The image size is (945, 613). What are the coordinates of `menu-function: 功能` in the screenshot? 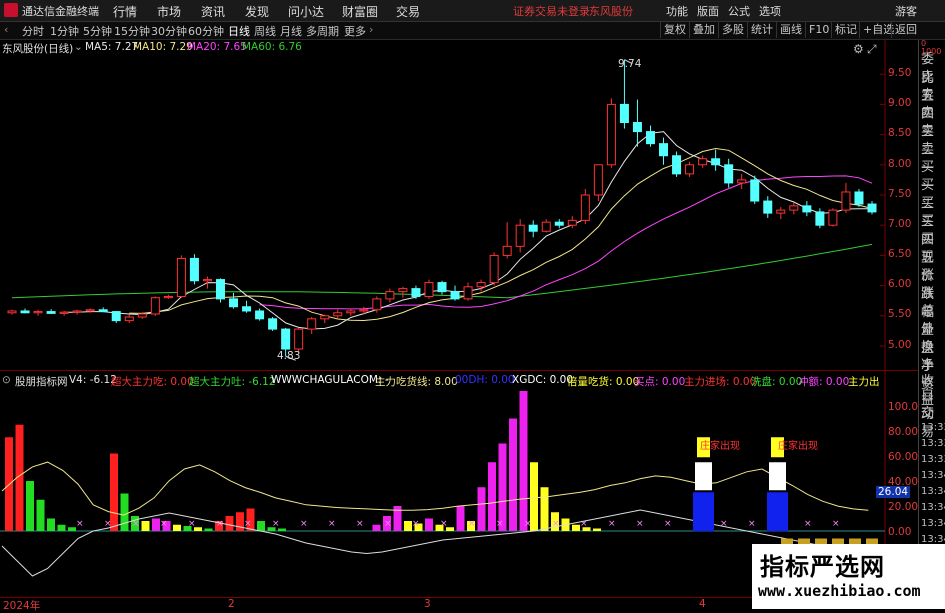 It's located at (677, 11).